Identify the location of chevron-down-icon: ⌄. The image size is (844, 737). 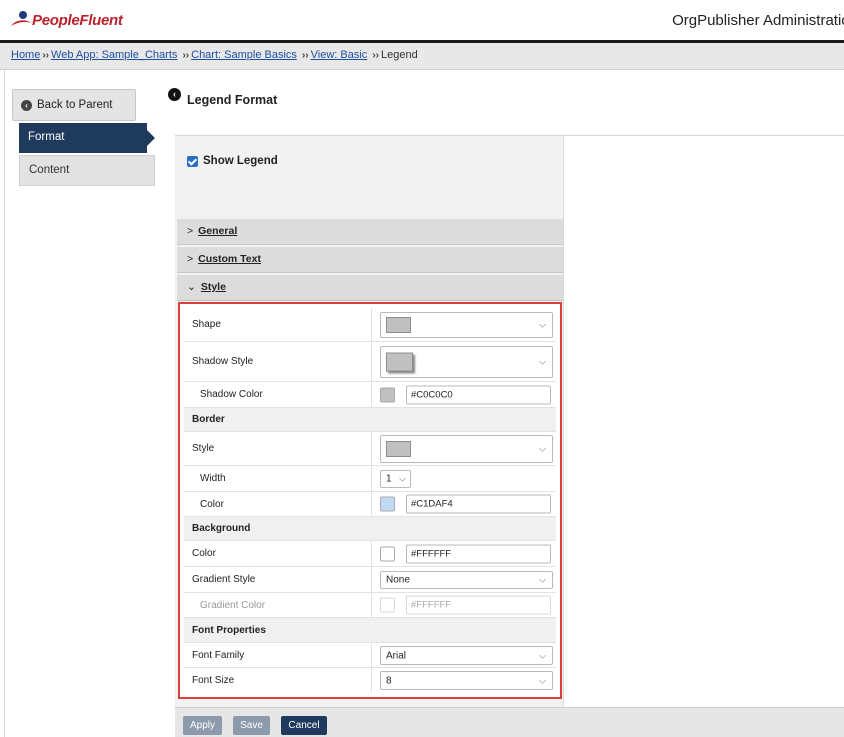
(191, 287).